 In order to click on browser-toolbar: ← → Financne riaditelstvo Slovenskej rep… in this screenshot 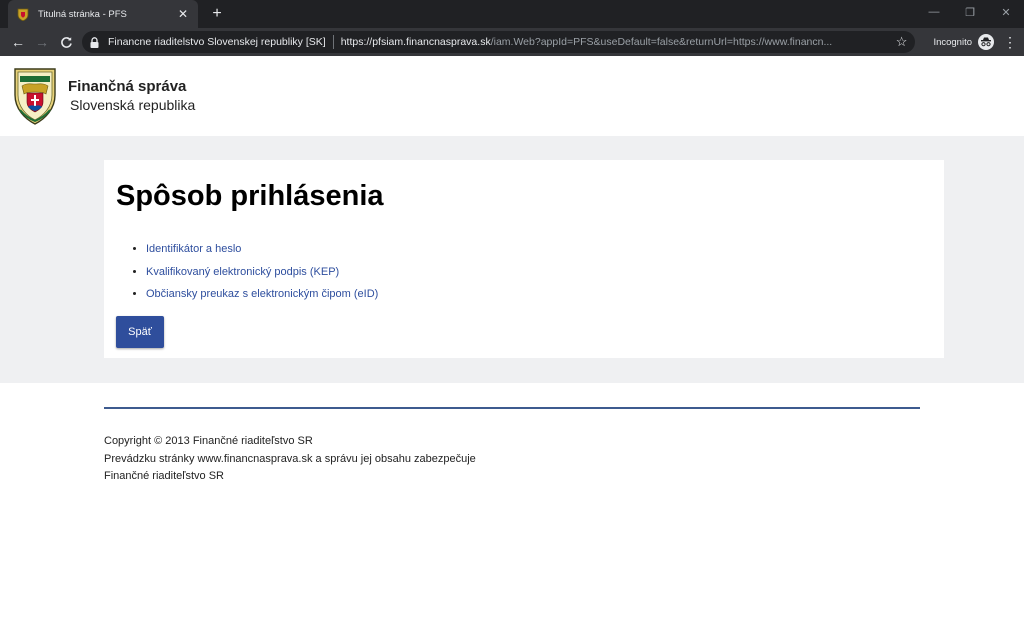, I will do `click(512, 42)`.